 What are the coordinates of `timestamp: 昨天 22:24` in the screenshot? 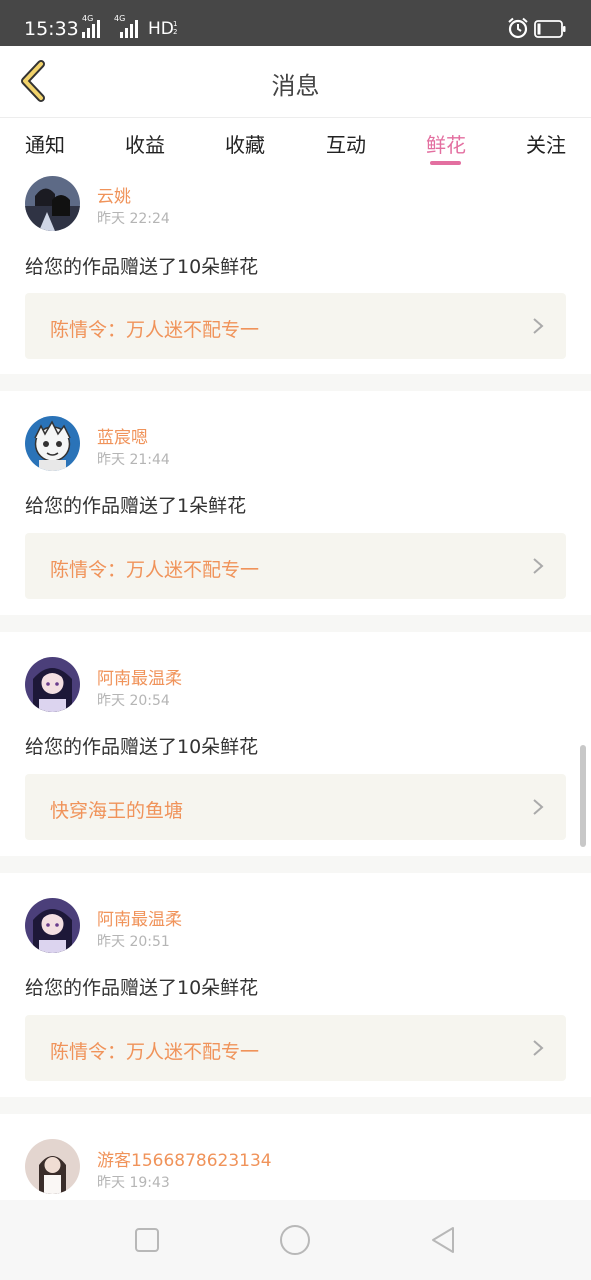 It's located at (133, 219).